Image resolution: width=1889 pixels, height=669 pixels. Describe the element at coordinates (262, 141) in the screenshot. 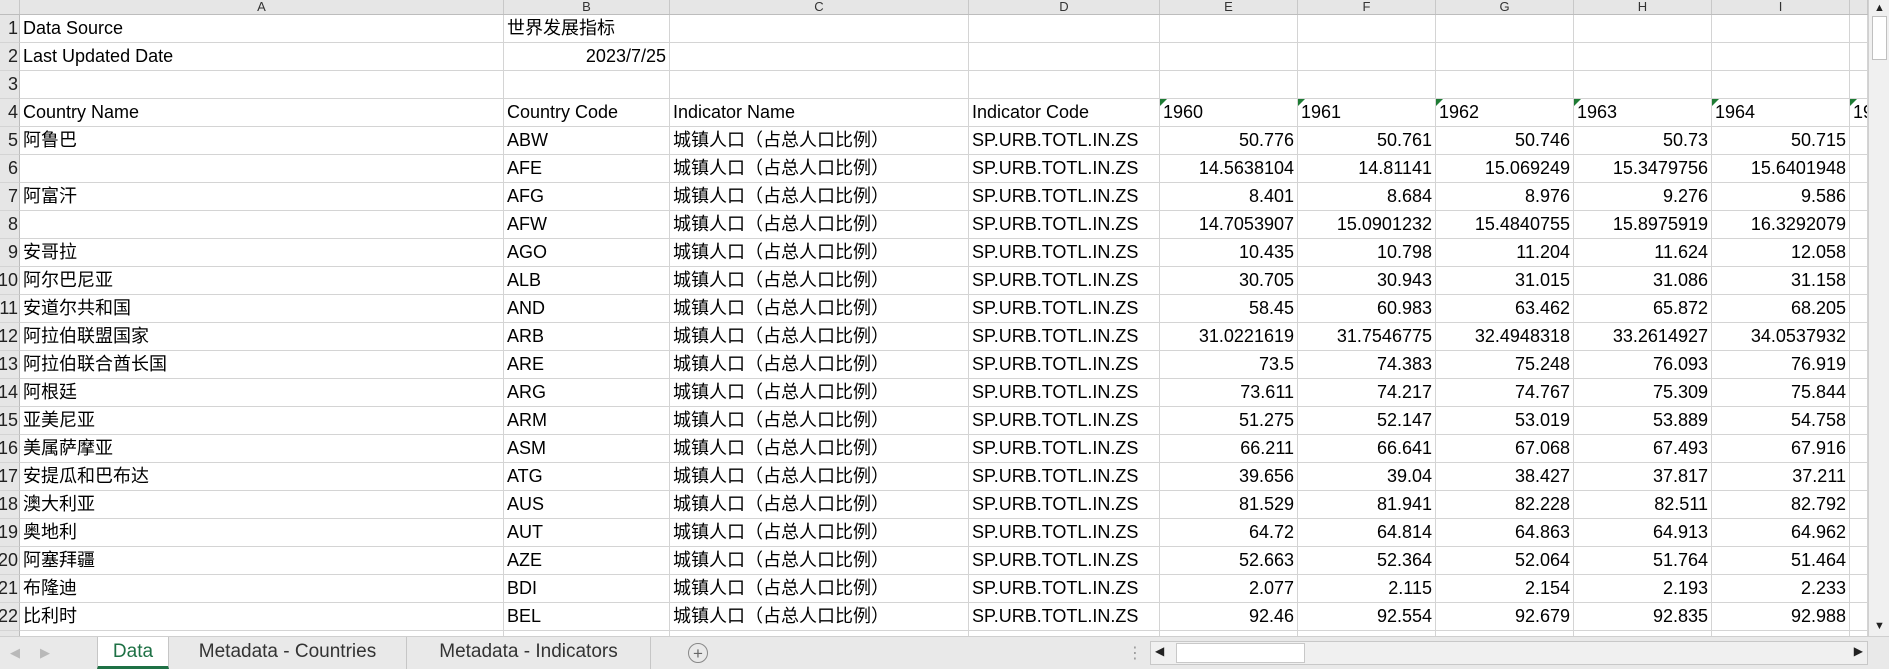

I see `country-name-cell: 阿鲁巴` at that location.